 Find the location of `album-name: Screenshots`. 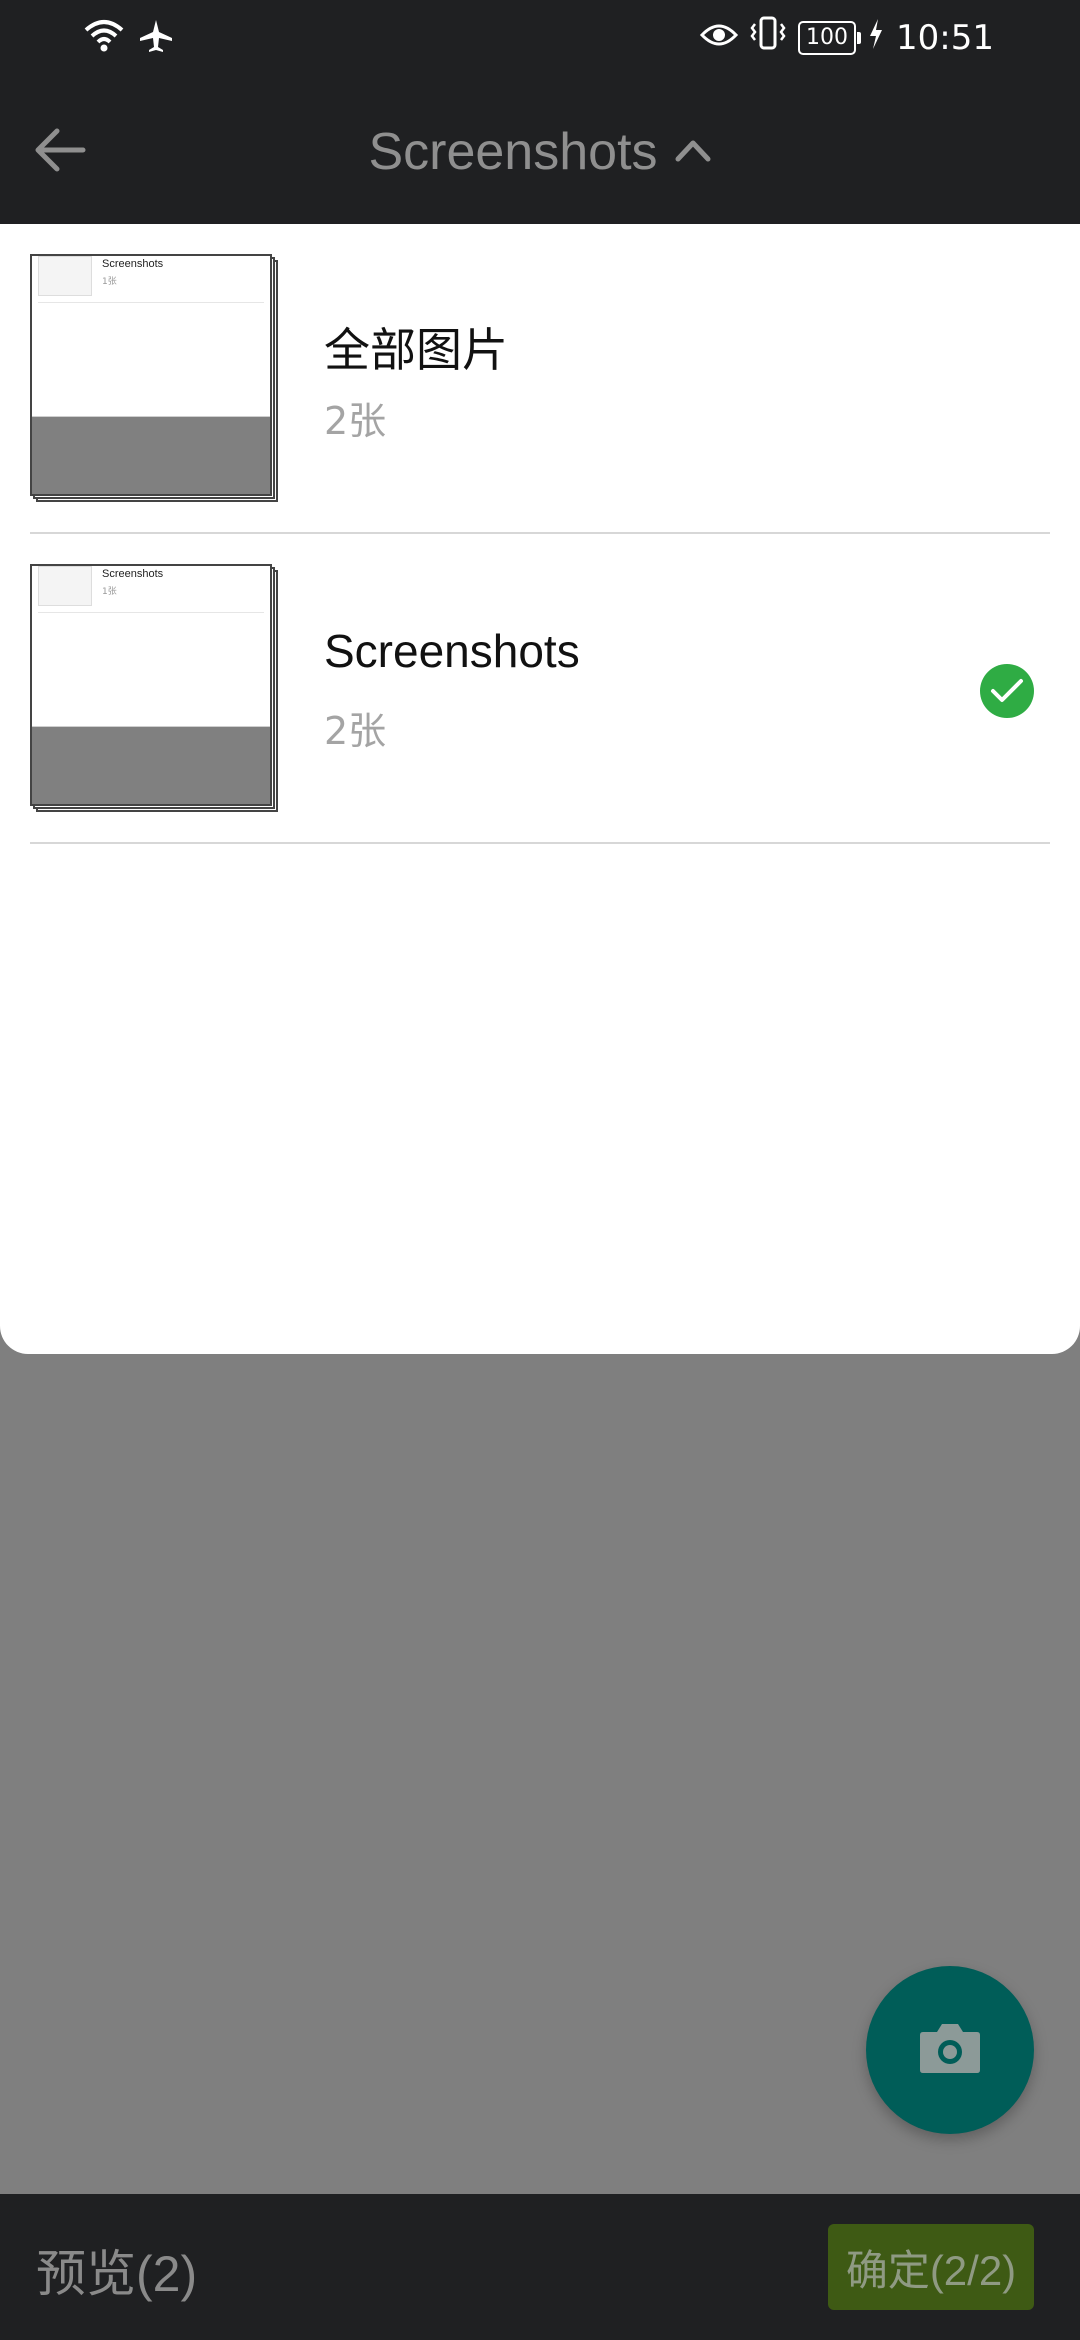

album-name: Screenshots is located at coordinates (452, 651).